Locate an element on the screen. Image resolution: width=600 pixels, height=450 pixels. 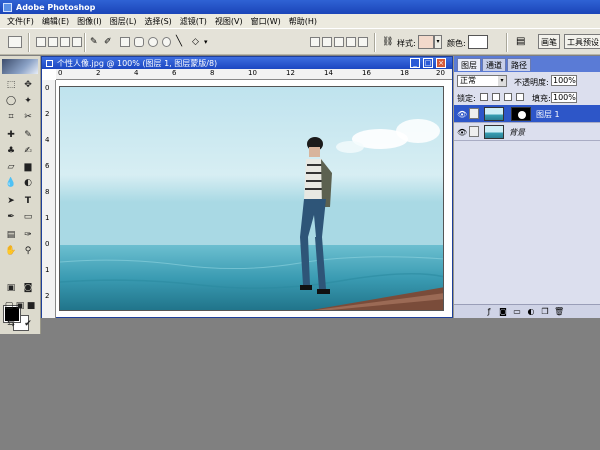
tab-paths: 路径 is located at coordinates (519, 64).